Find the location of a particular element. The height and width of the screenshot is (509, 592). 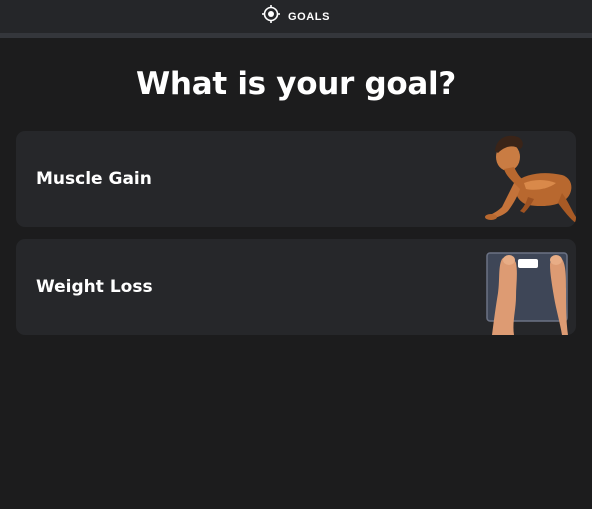

brand-label: GOALS is located at coordinates (309, 16).